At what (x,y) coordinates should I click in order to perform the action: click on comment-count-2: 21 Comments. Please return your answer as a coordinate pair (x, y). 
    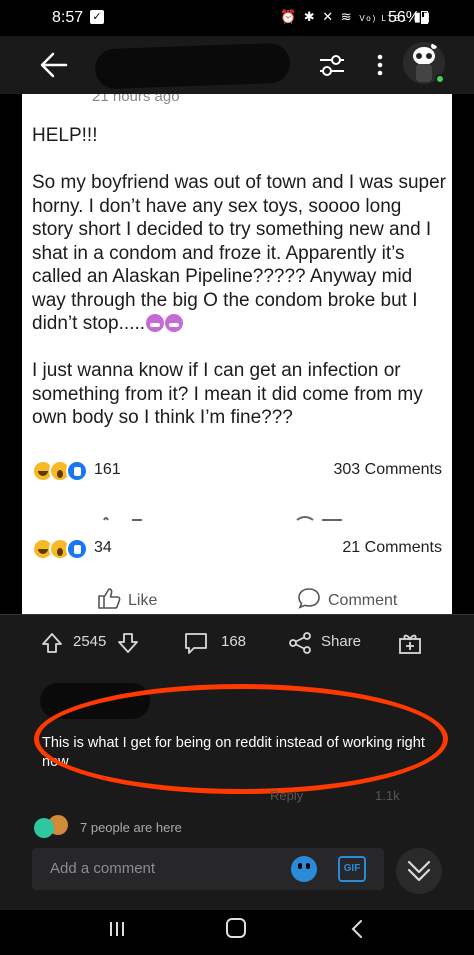
    Looking at the image, I should click on (392, 547).